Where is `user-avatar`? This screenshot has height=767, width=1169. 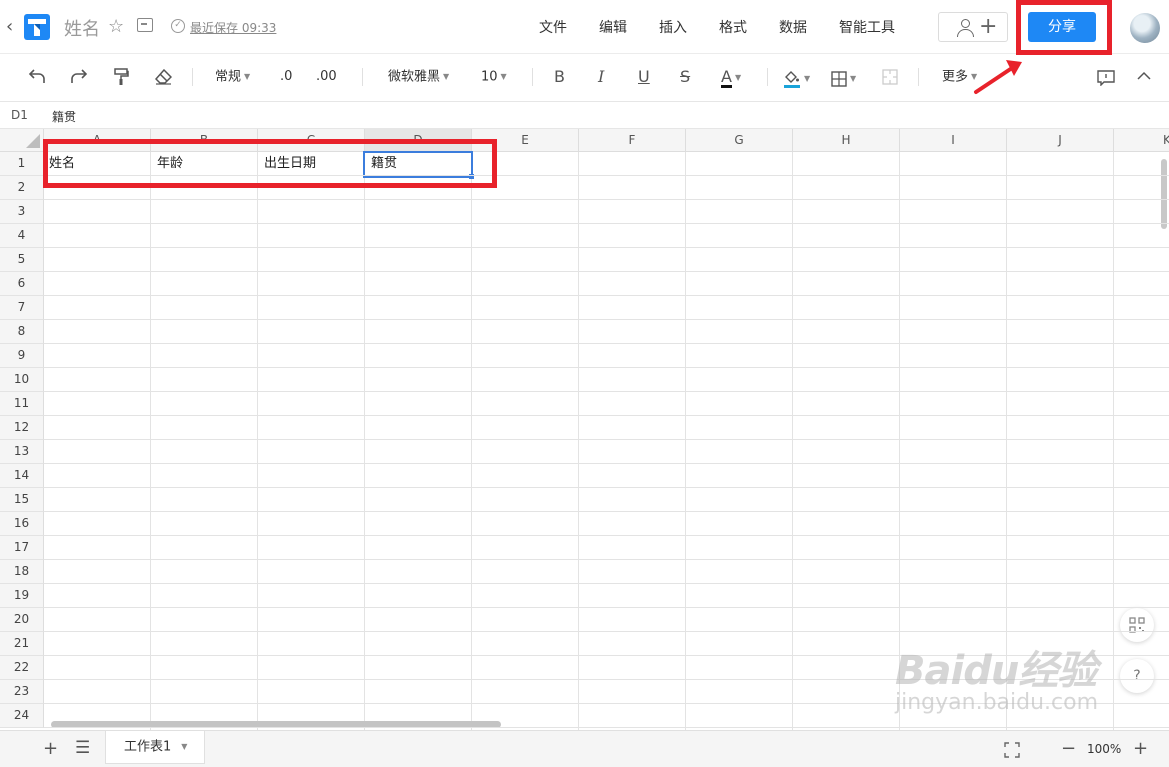 user-avatar is located at coordinates (1145, 28).